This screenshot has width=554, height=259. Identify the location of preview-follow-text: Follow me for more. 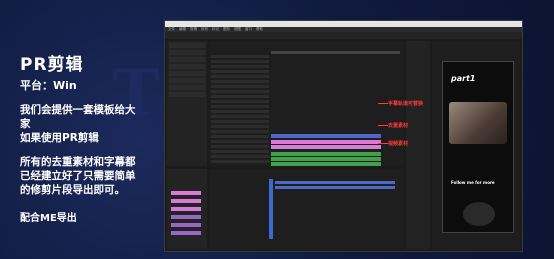
(473, 182).